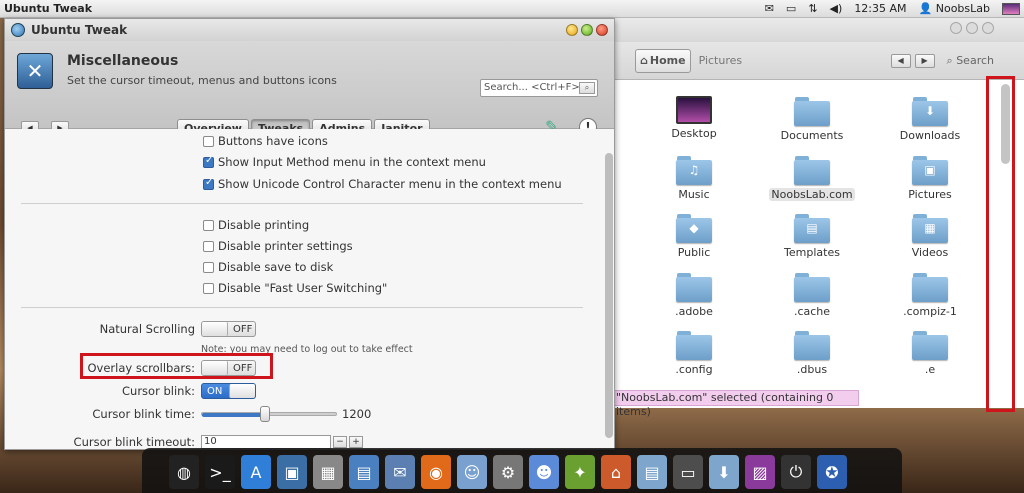 This screenshot has height=493, width=1024. Describe the element at coordinates (233, 415) in the screenshot. I see `slider-fill` at that location.